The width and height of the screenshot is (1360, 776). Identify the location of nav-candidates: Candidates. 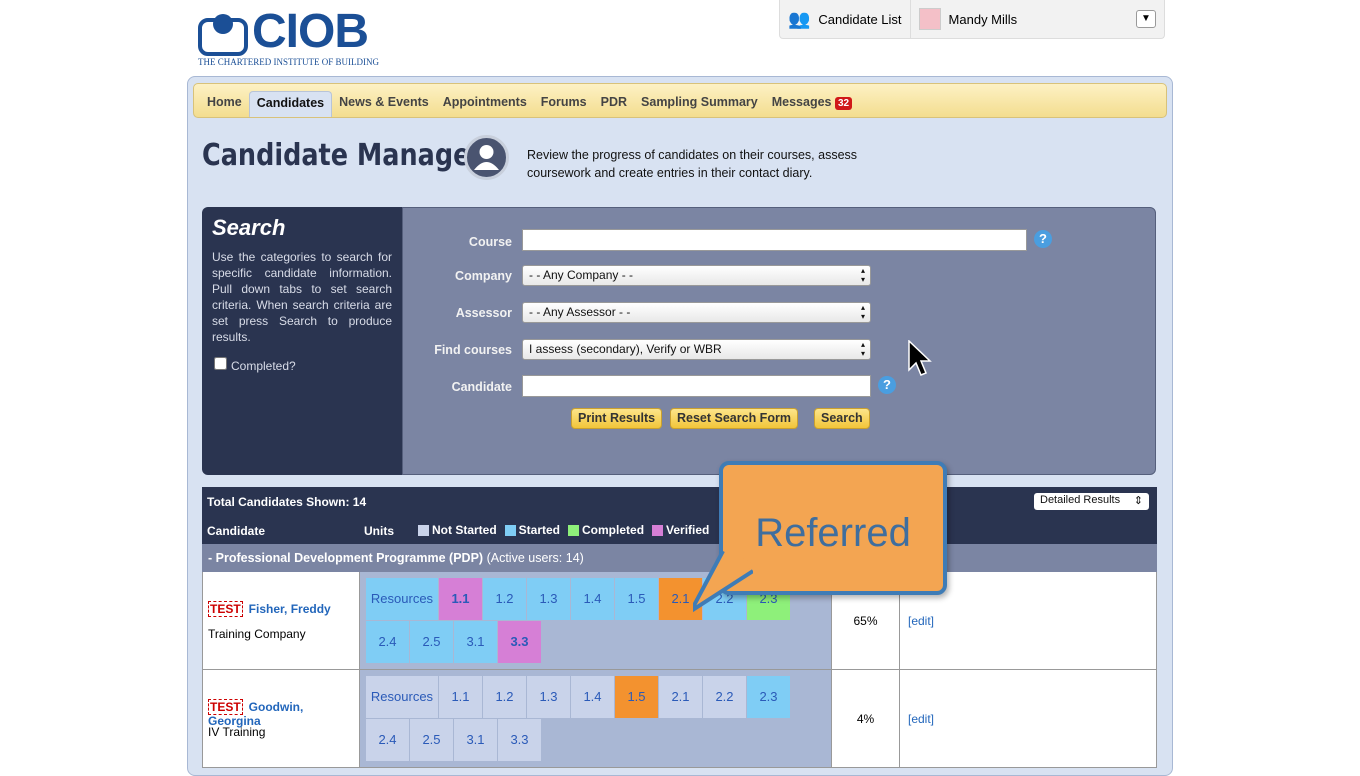
(290, 104).